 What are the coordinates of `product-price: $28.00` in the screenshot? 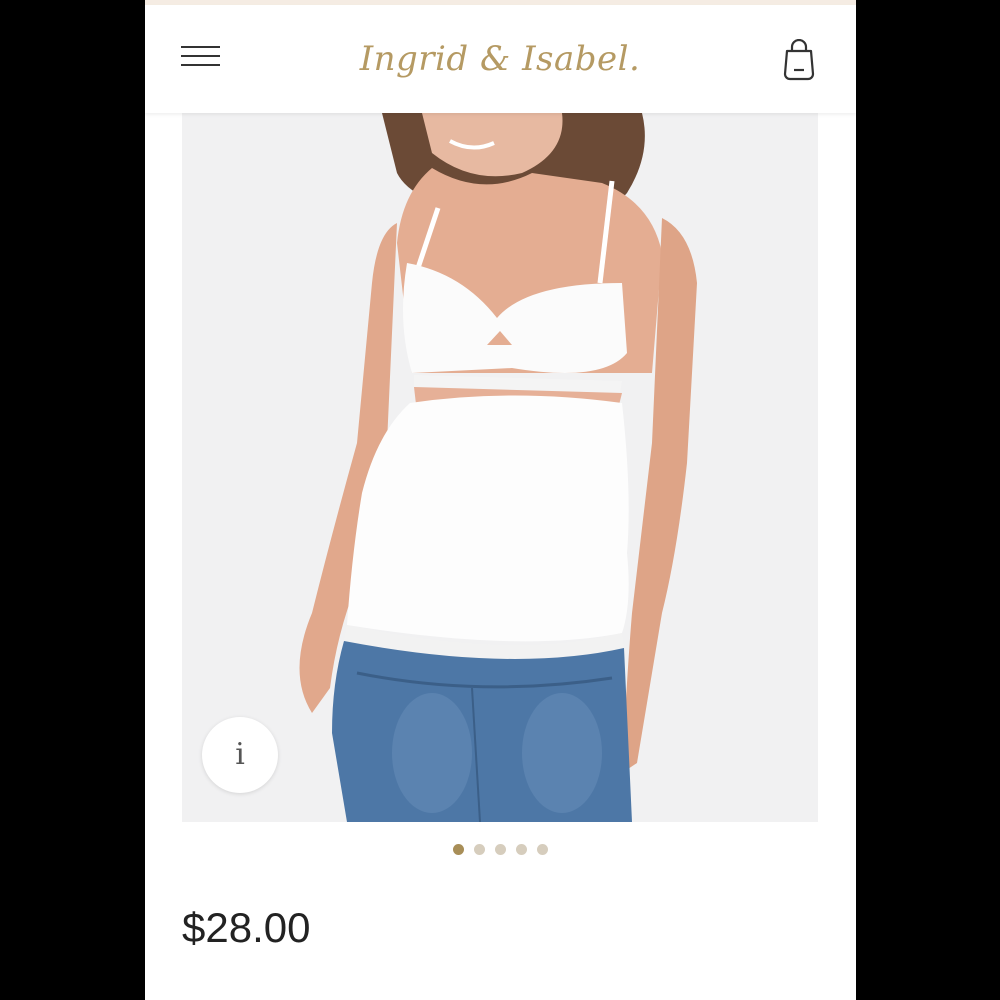 It's located at (246, 927).